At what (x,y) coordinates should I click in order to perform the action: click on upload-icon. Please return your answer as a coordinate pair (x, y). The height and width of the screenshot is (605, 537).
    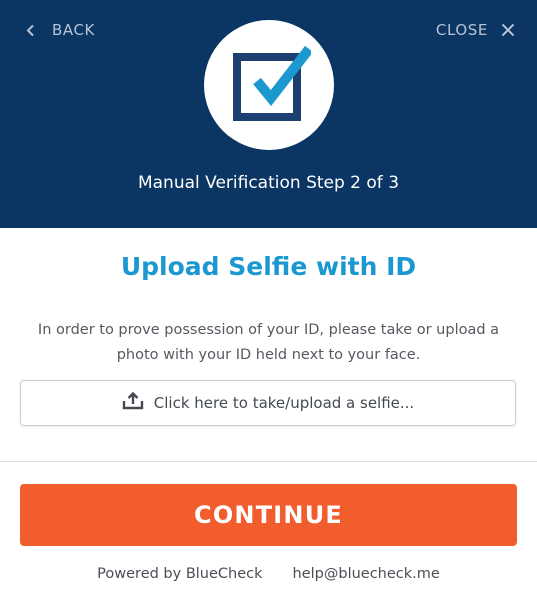
    Looking at the image, I should click on (133, 402).